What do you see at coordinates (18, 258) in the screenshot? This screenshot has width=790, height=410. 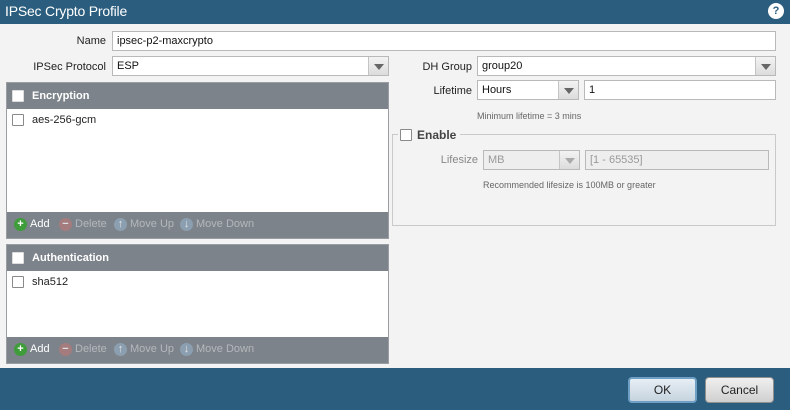 I see `authentication-select-all-checkbox` at bounding box center [18, 258].